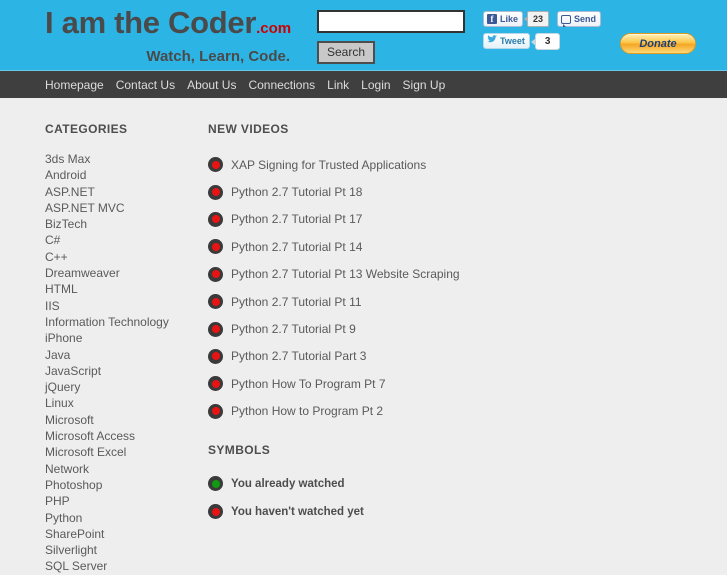 Image resolution: width=727 pixels, height=575 pixels. What do you see at coordinates (281, 85) in the screenshot?
I see `nav-item-connections: Connections` at bounding box center [281, 85].